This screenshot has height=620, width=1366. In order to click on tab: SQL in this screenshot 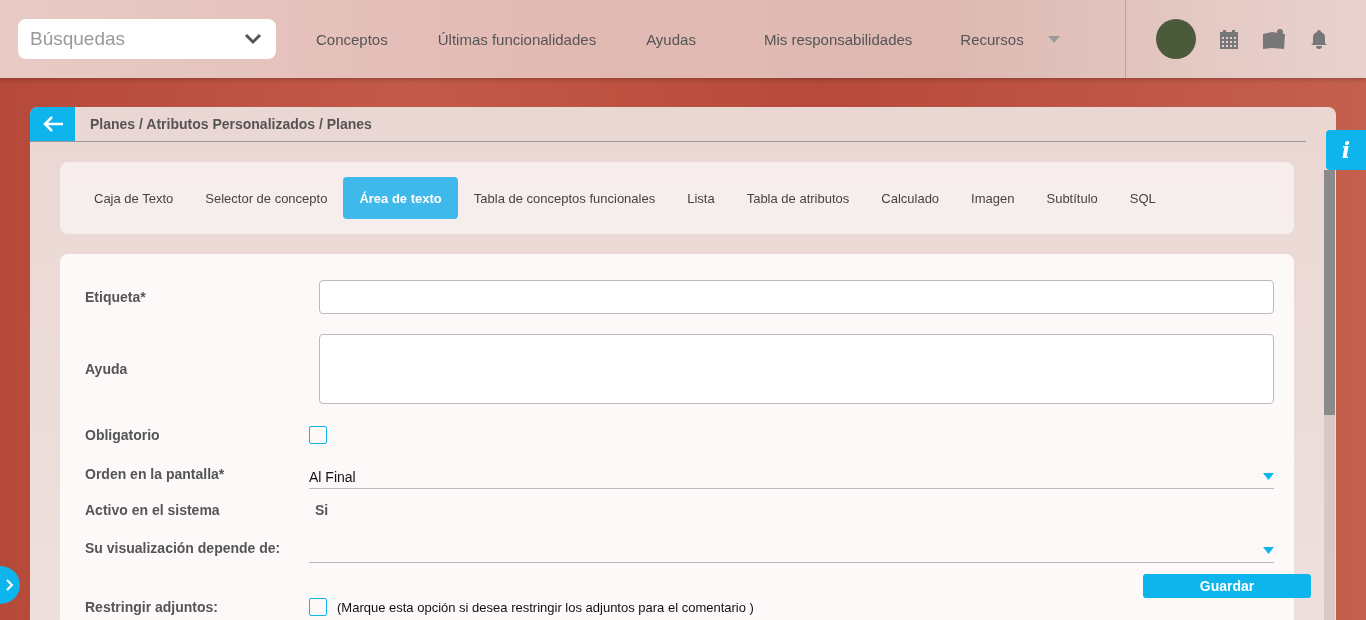, I will do `click(1142, 198)`.